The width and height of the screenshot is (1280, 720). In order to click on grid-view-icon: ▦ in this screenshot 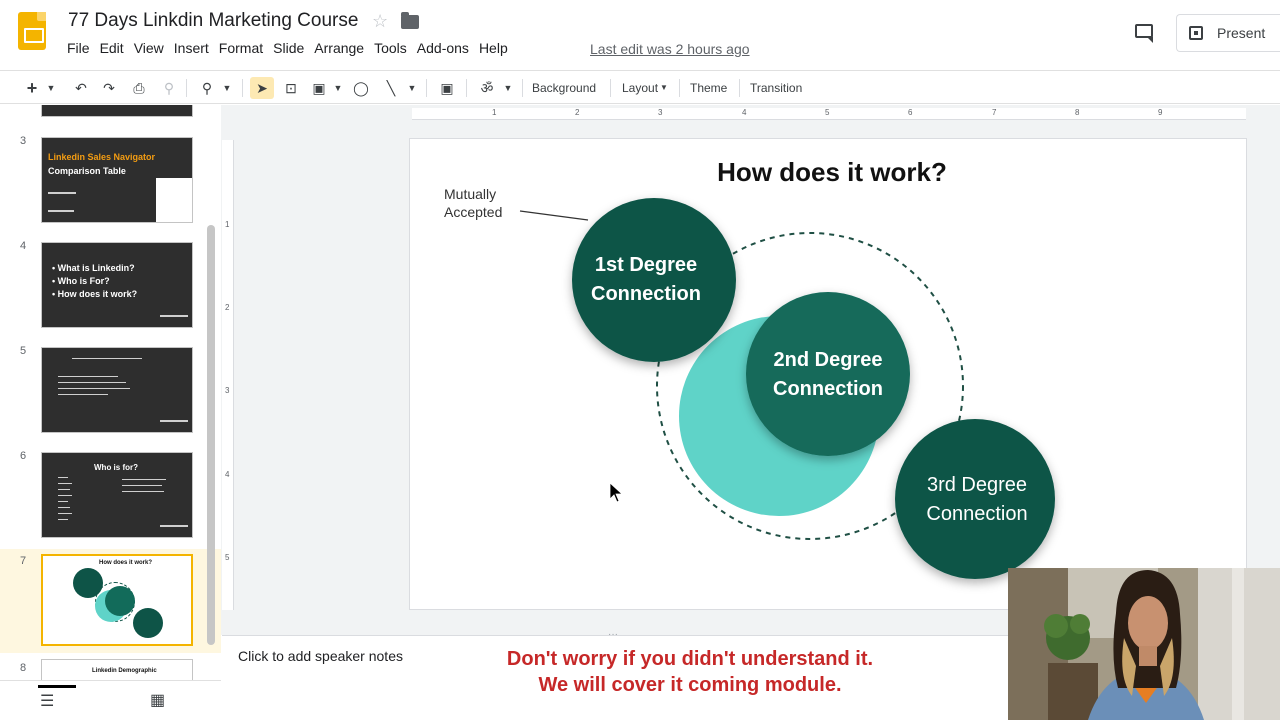, I will do `click(157, 700)`.